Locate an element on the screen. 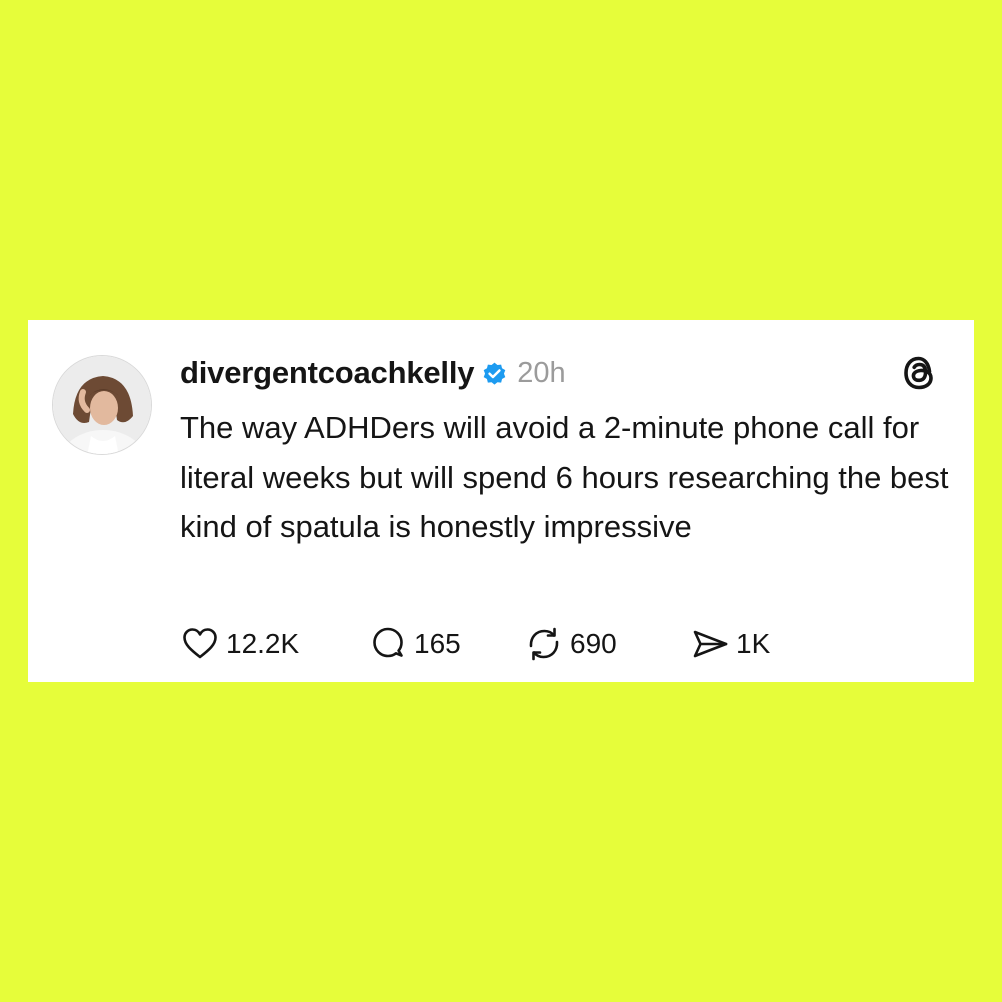 This screenshot has height=1002, width=1002. heart-icon is located at coordinates (200, 644).